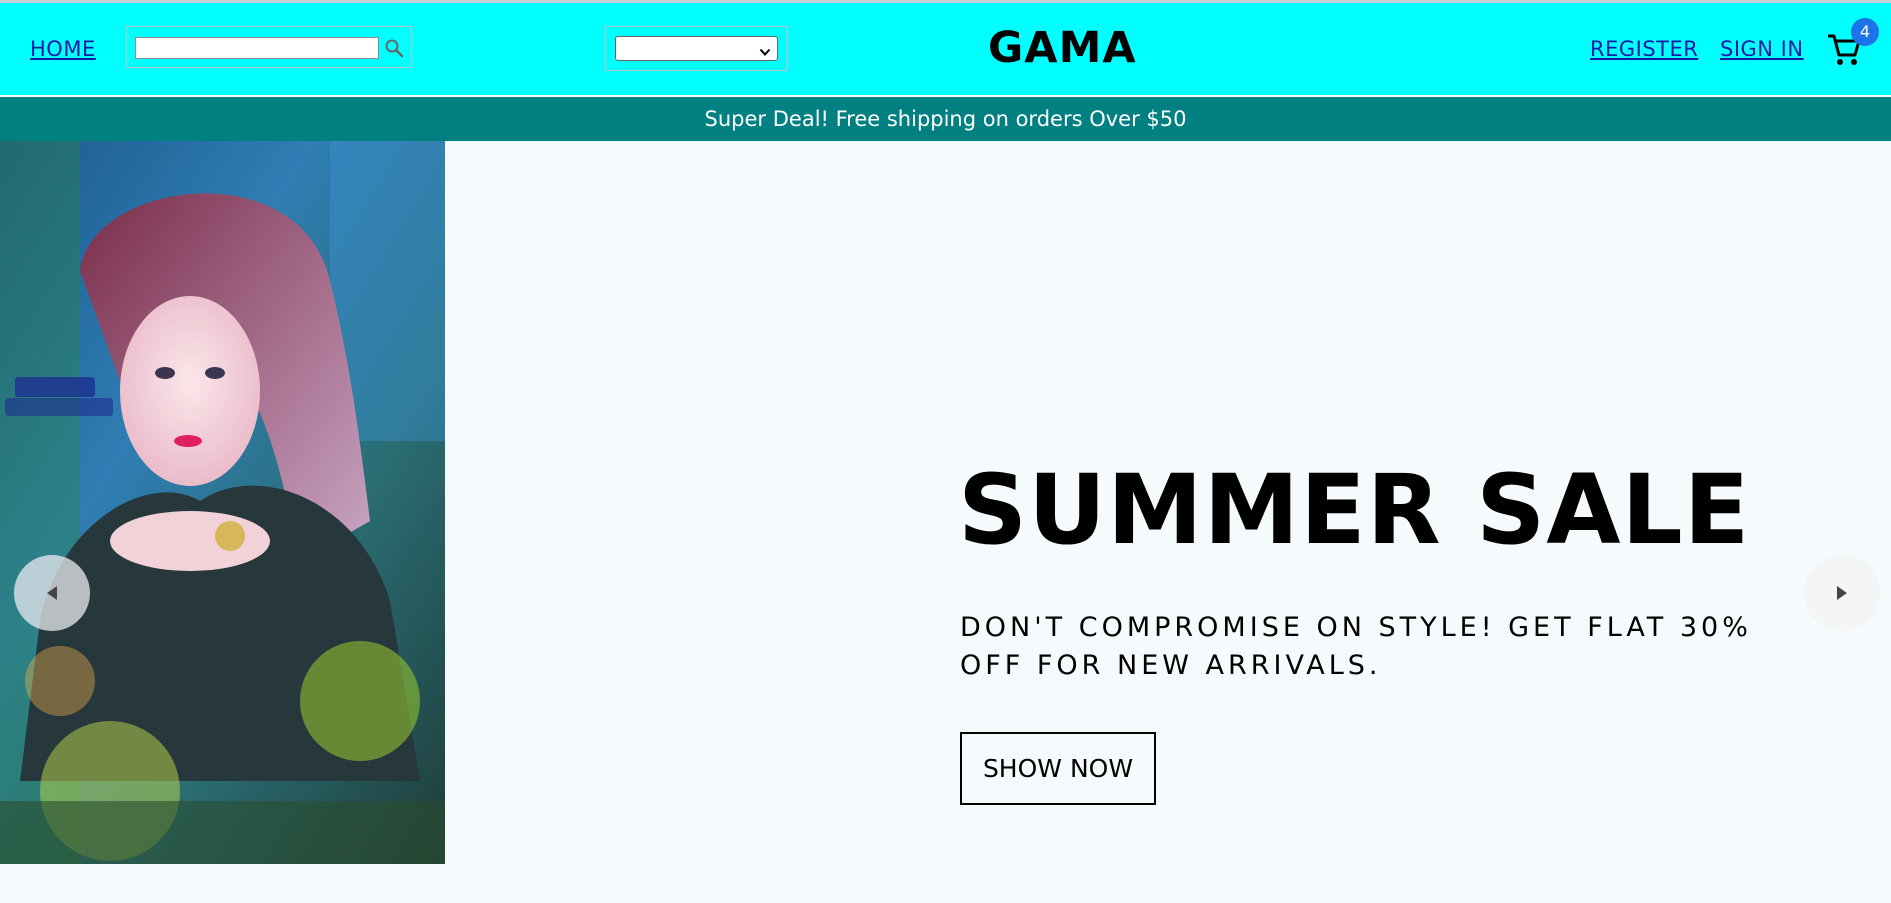  Describe the element at coordinates (1354, 510) in the screenshot. I see `slide-title: SUMMER SALE` at that location.